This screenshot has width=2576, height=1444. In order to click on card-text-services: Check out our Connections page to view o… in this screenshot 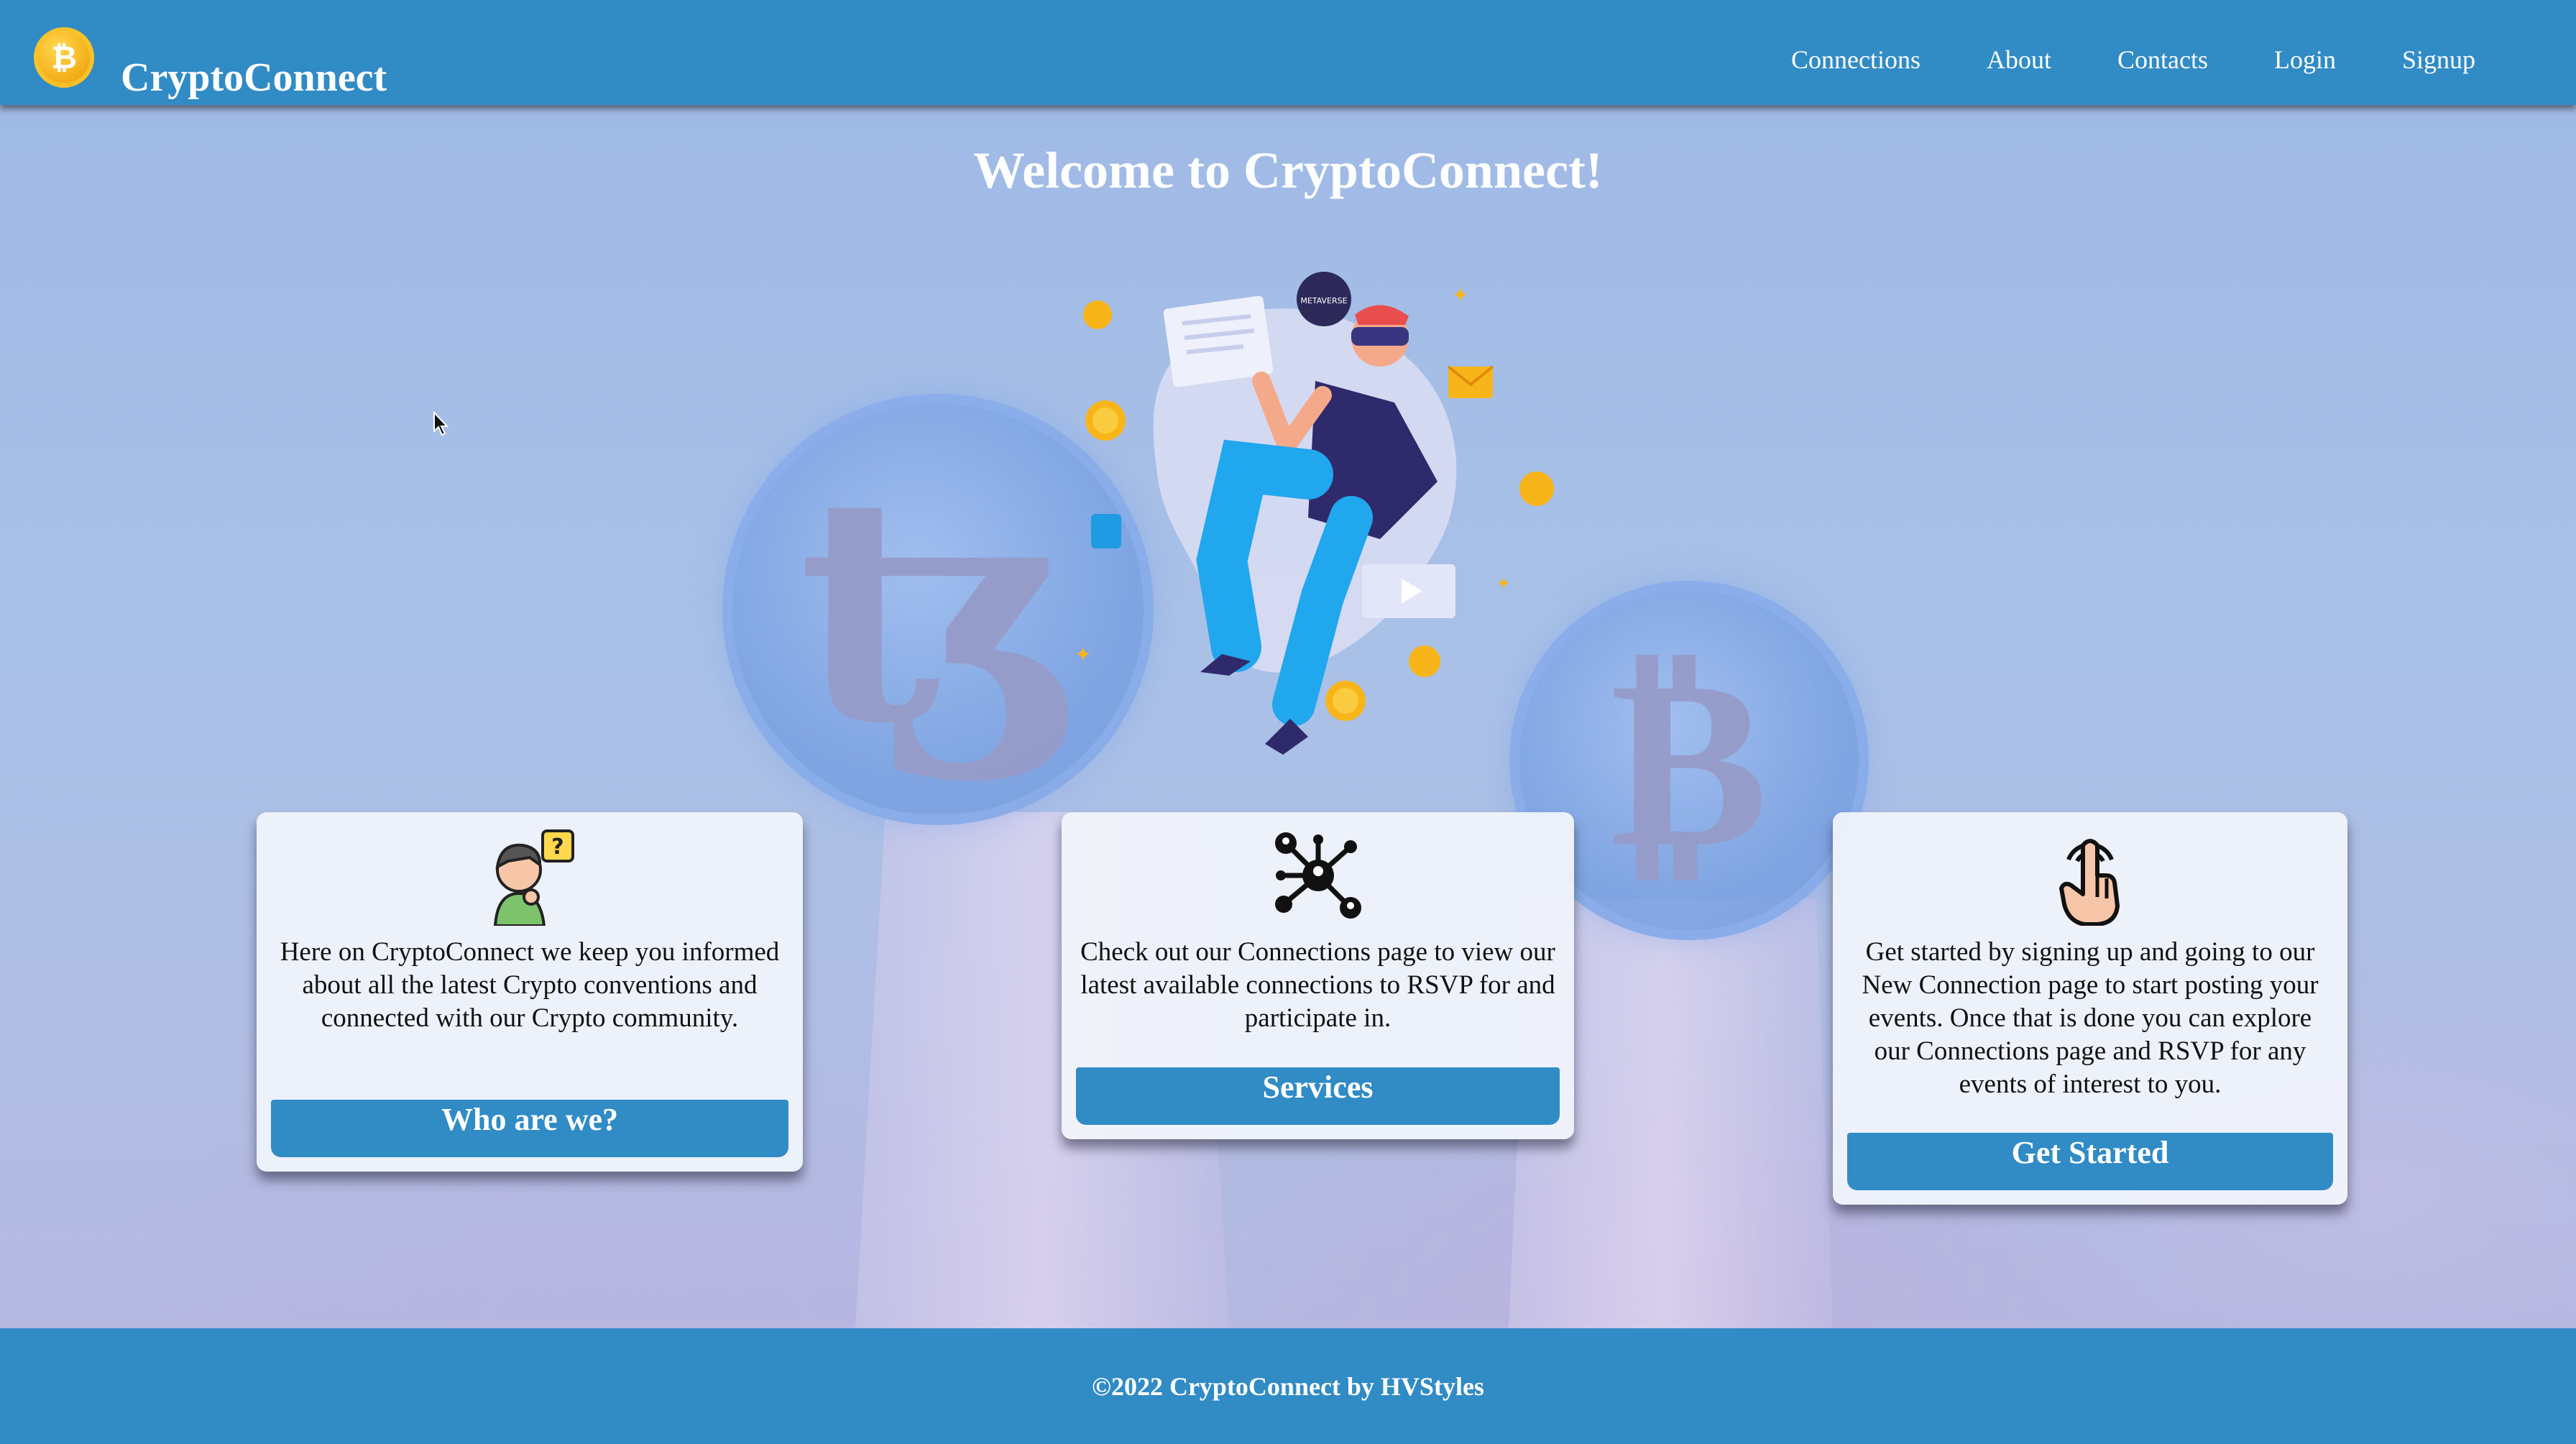, I will do `click(1317, 985)`.